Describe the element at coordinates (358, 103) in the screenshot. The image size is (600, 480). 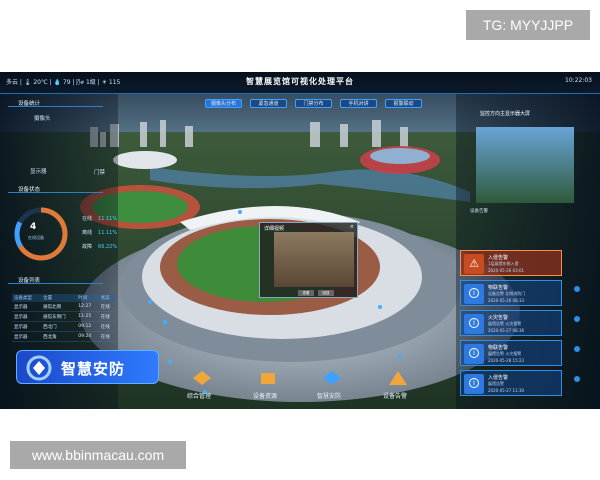
I see `tab-intercom: 手机对讲` at that location.